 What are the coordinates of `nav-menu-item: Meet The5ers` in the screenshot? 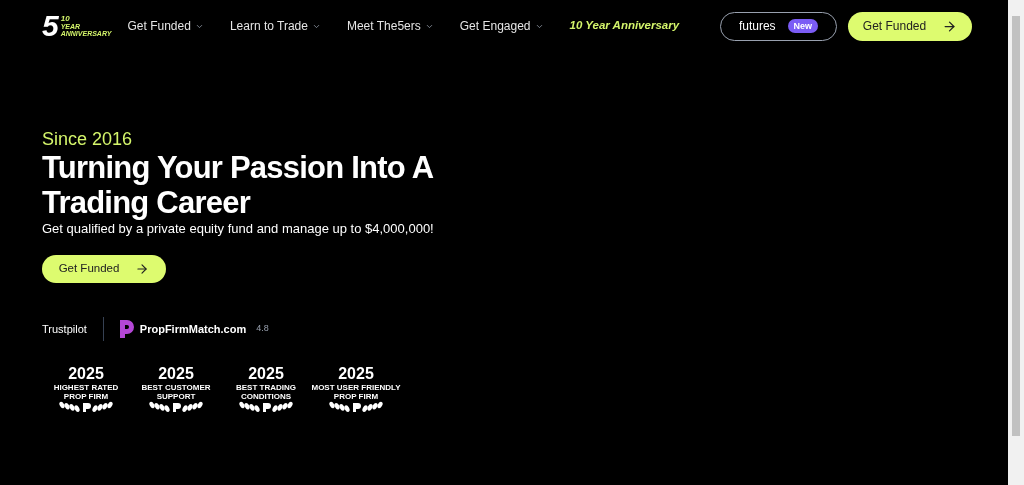 It's located at (390, 26).